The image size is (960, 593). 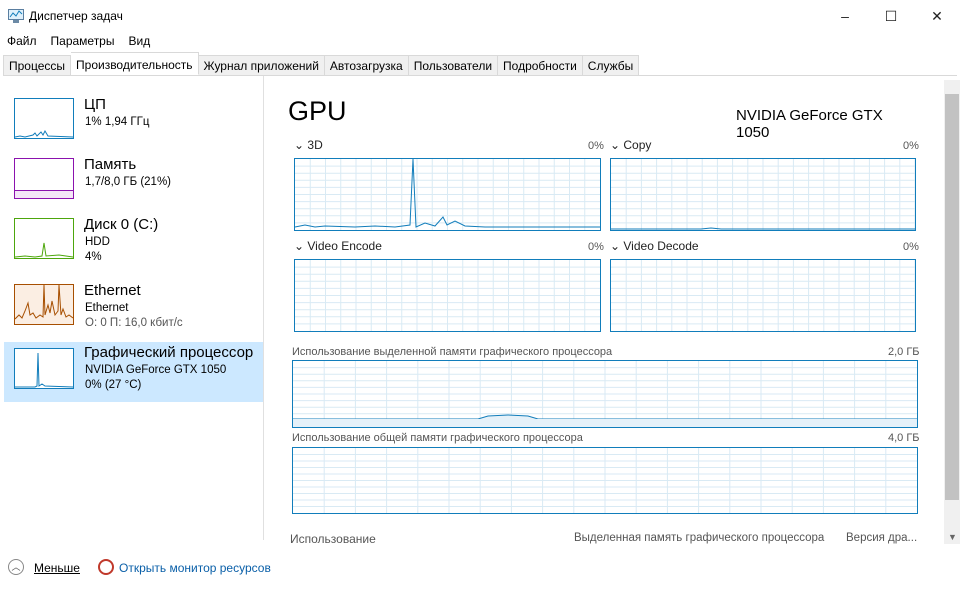 I want to click on engine-label: Video Decode, so click(x=661, y=246).